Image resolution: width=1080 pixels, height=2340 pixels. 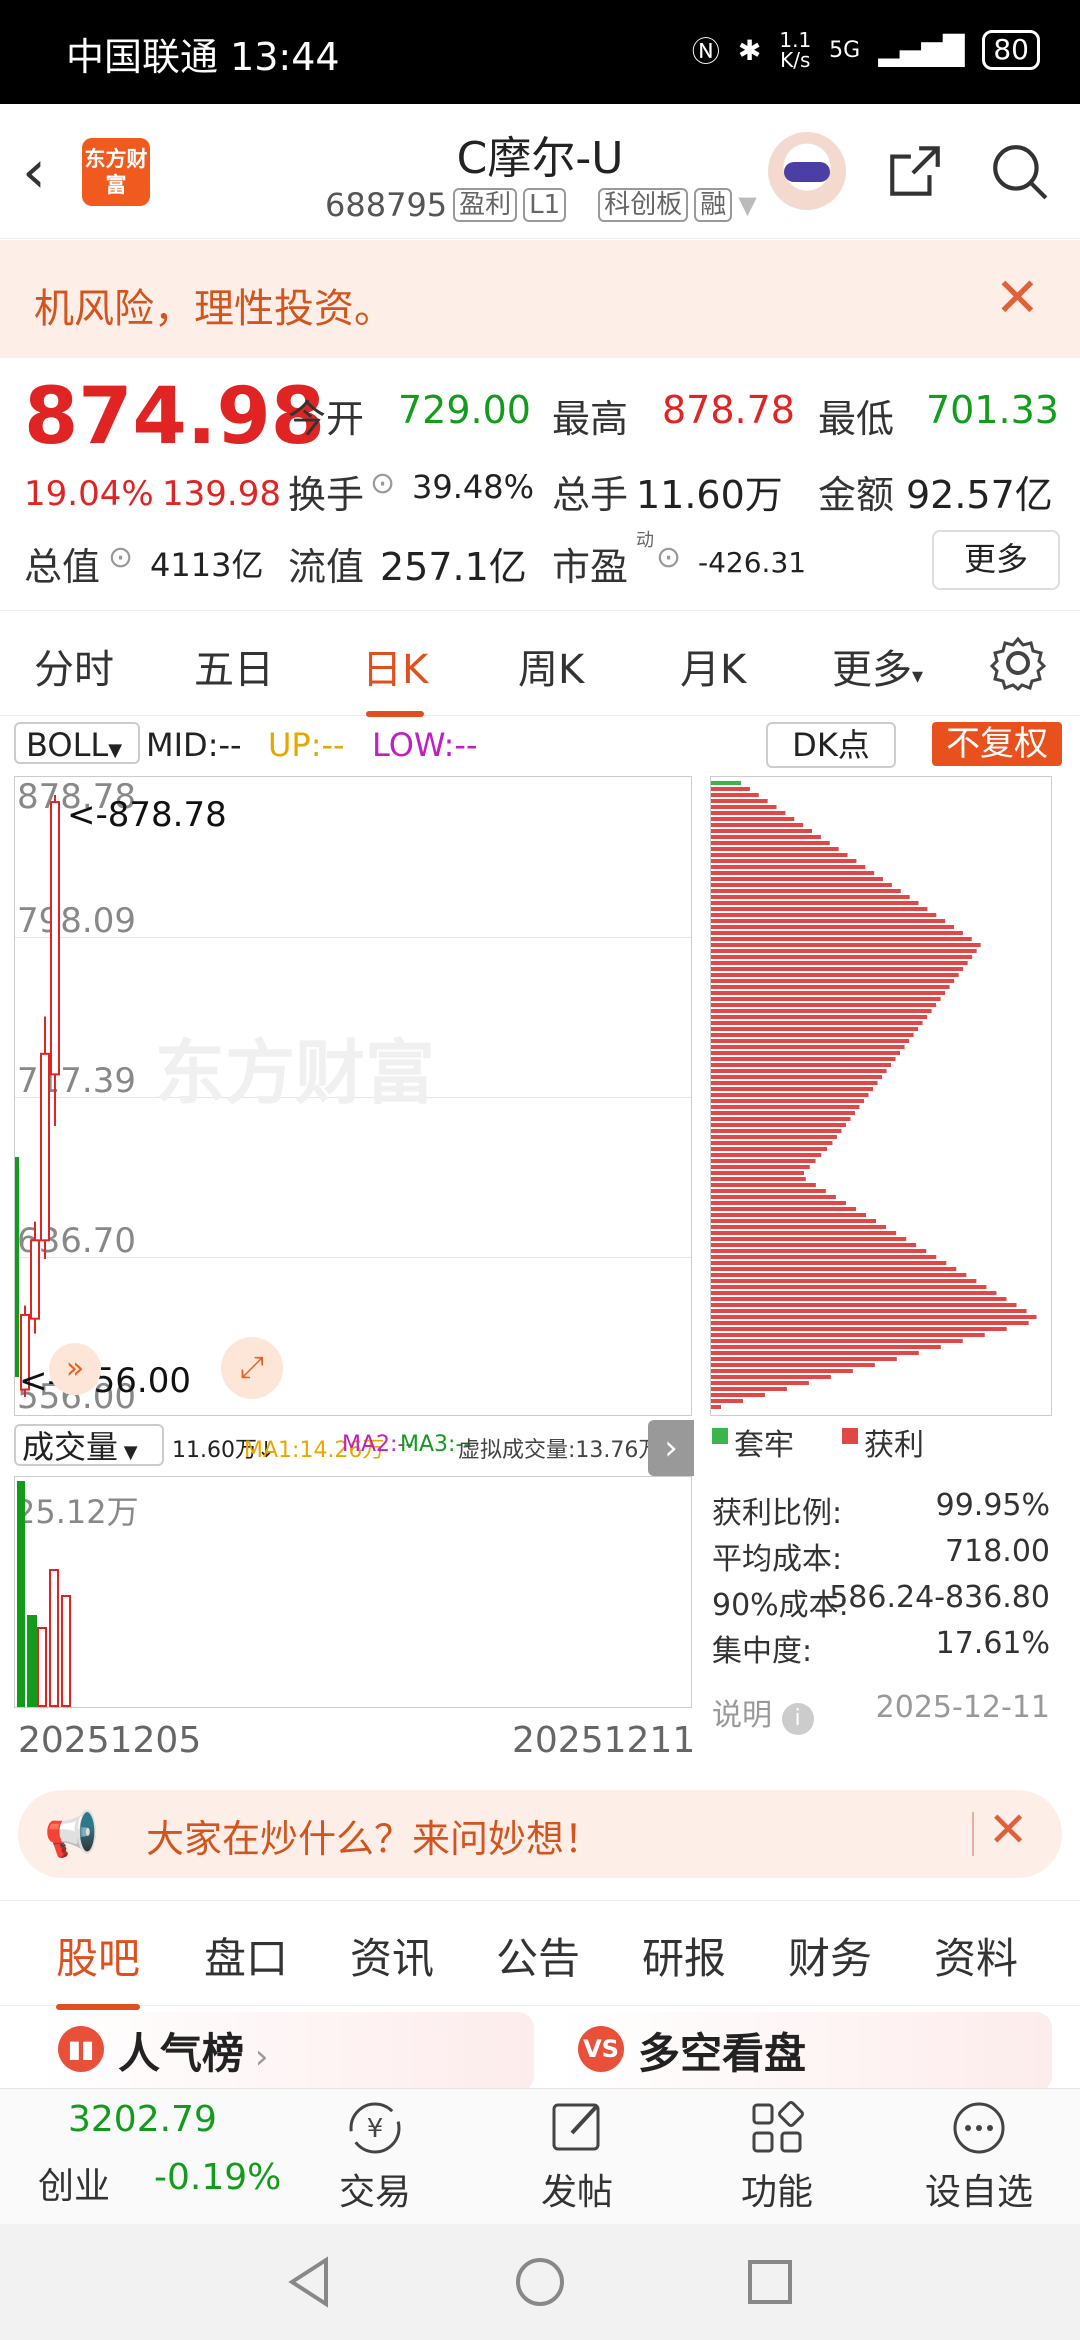 I want to click on legend-trap: 套牢, so click(x=764, y=1445).